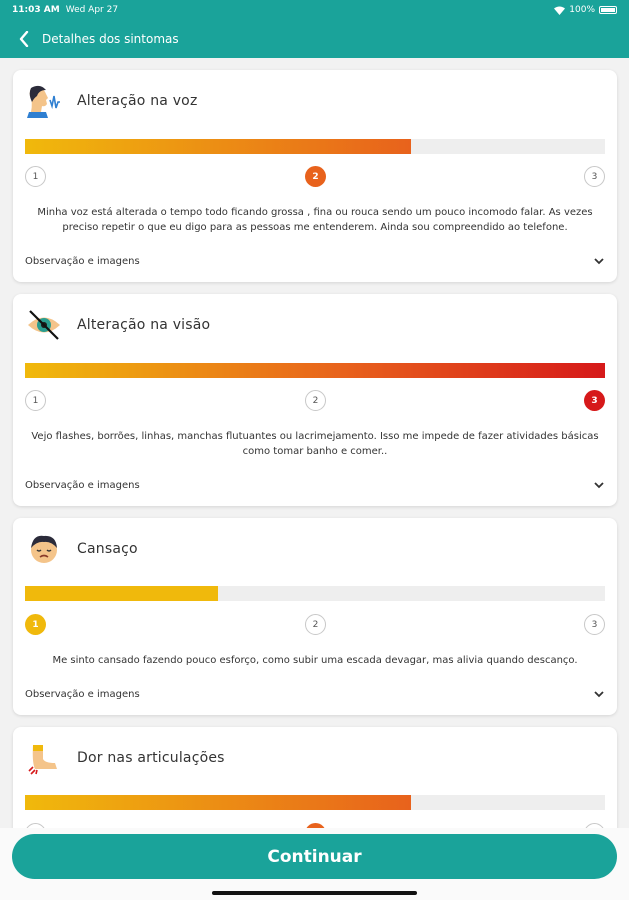 The image size is (629, 900). I want to click on symptom-header: Alteração na visão, so click(117, 325).